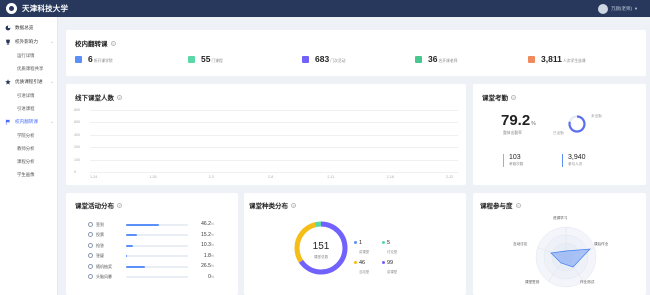 The height and width of the screenshot is (295, 650). I want to click on ring-label-absent: 未出勤, so click(596, 116).